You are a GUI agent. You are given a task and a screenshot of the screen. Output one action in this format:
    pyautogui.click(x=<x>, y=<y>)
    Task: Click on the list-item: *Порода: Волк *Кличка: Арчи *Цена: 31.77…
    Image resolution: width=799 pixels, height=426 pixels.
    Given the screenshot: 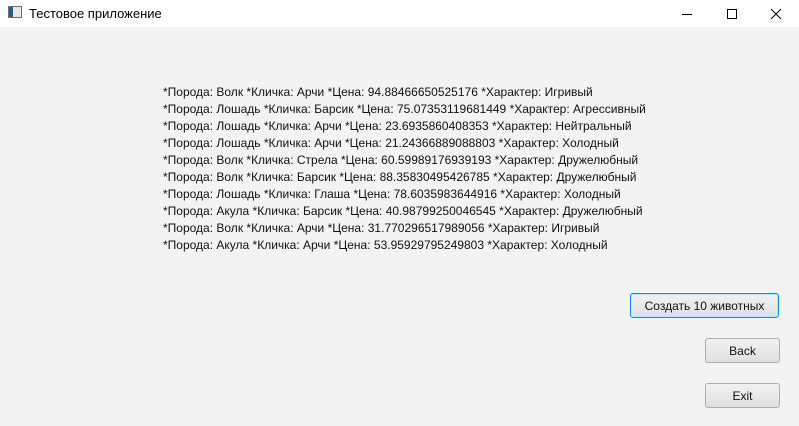 What is the action you would take?
    pyautogui.click(x=381, y=228)
    